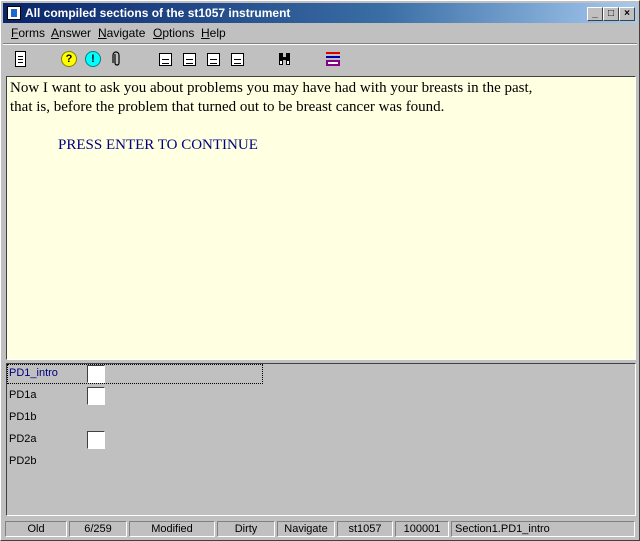  I want to click on binoculars-icon, so click(285, 59).